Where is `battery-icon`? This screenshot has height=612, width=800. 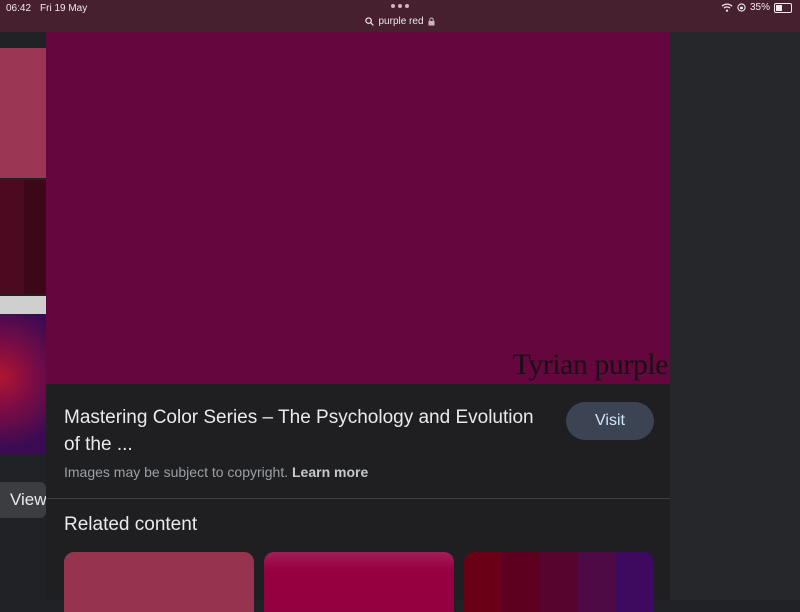
battery-icon is located at coordinates (783, 7).